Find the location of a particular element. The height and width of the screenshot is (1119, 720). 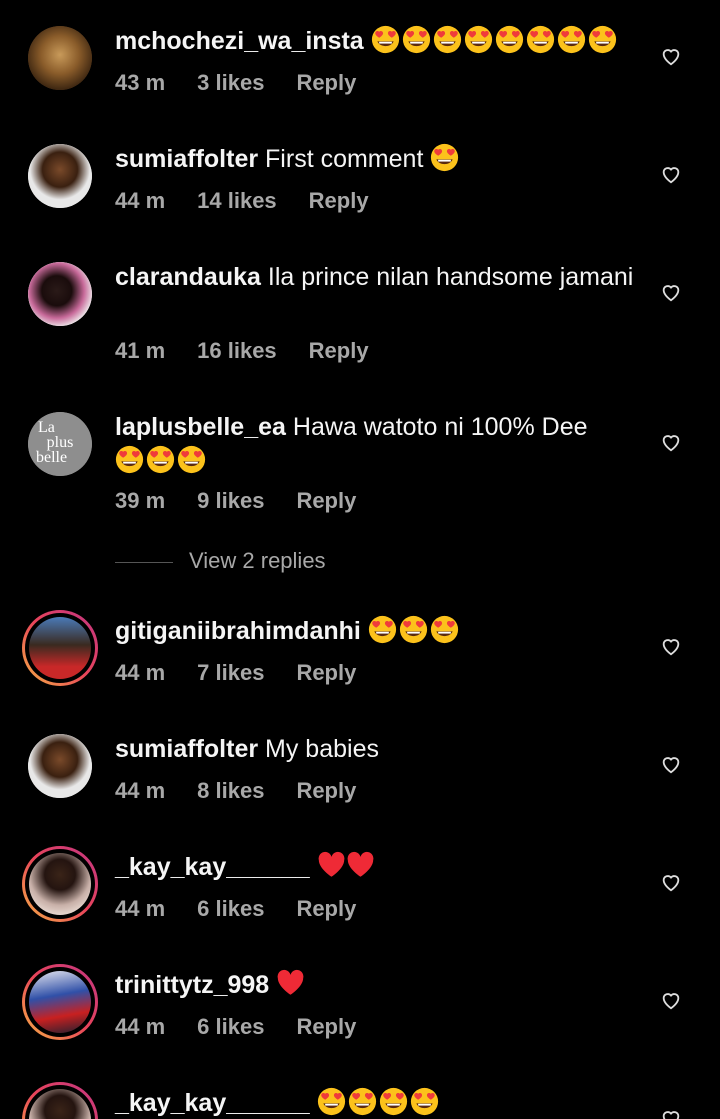

avatar-logo-text: La is located at coordinates (46, 427).